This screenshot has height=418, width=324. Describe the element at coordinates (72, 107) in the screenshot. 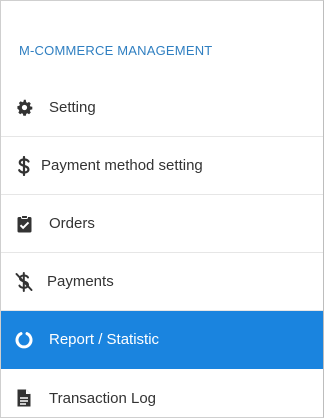

I see `sidebar-item-label: Setting` at that location.